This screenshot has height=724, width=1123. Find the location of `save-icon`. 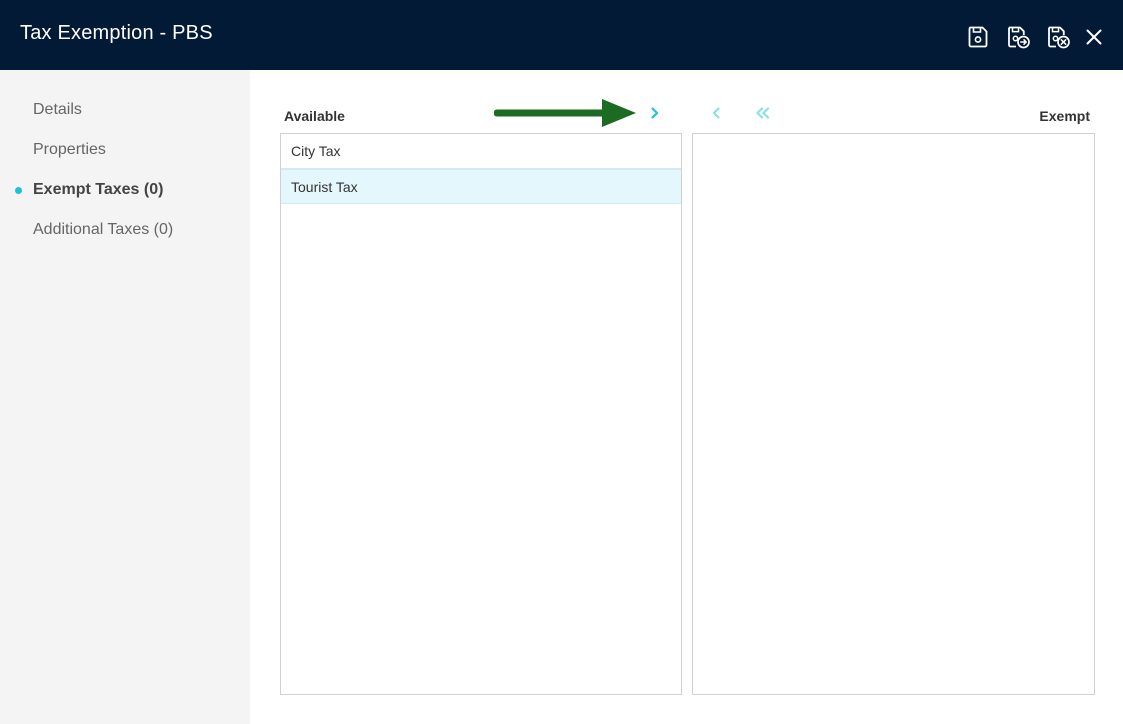

save-icon is located at coordinates (978, 37).